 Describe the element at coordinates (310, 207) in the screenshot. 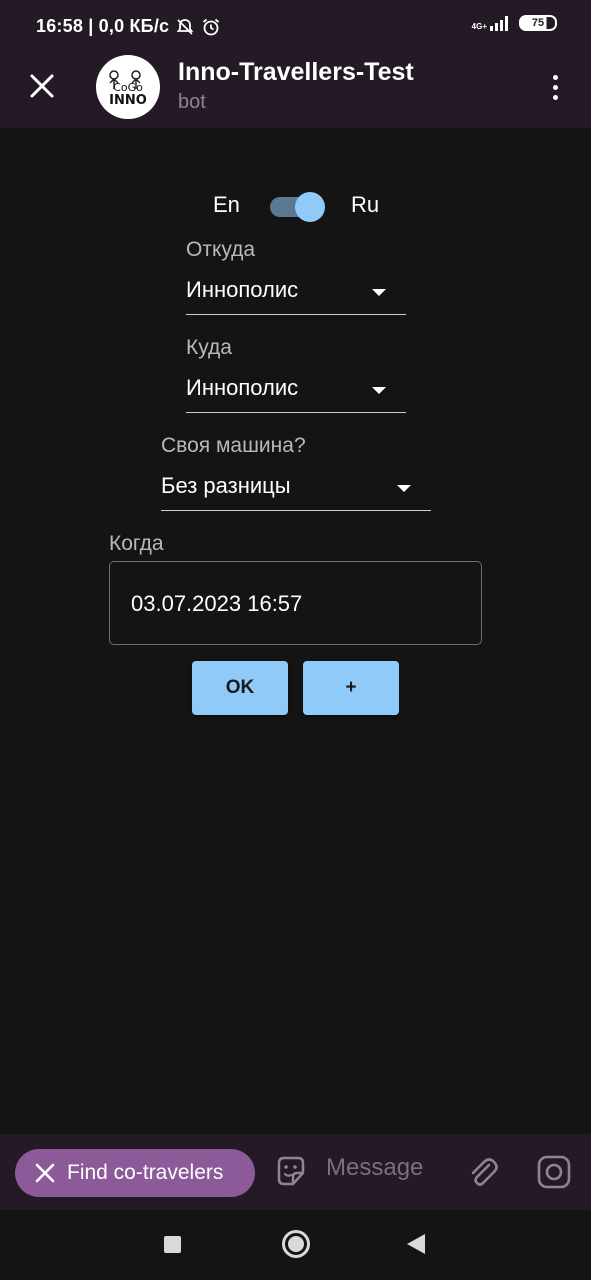

I see `toggle-thumb` at that location.